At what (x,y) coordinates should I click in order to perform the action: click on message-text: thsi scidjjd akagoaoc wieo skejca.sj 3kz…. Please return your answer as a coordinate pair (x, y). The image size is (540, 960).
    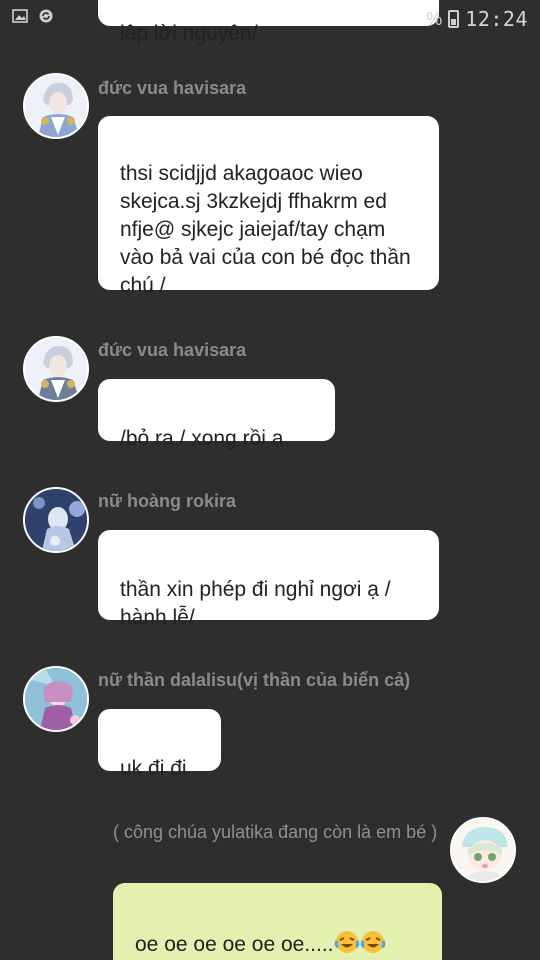
    Looking at the image, I should click on (265, 229).